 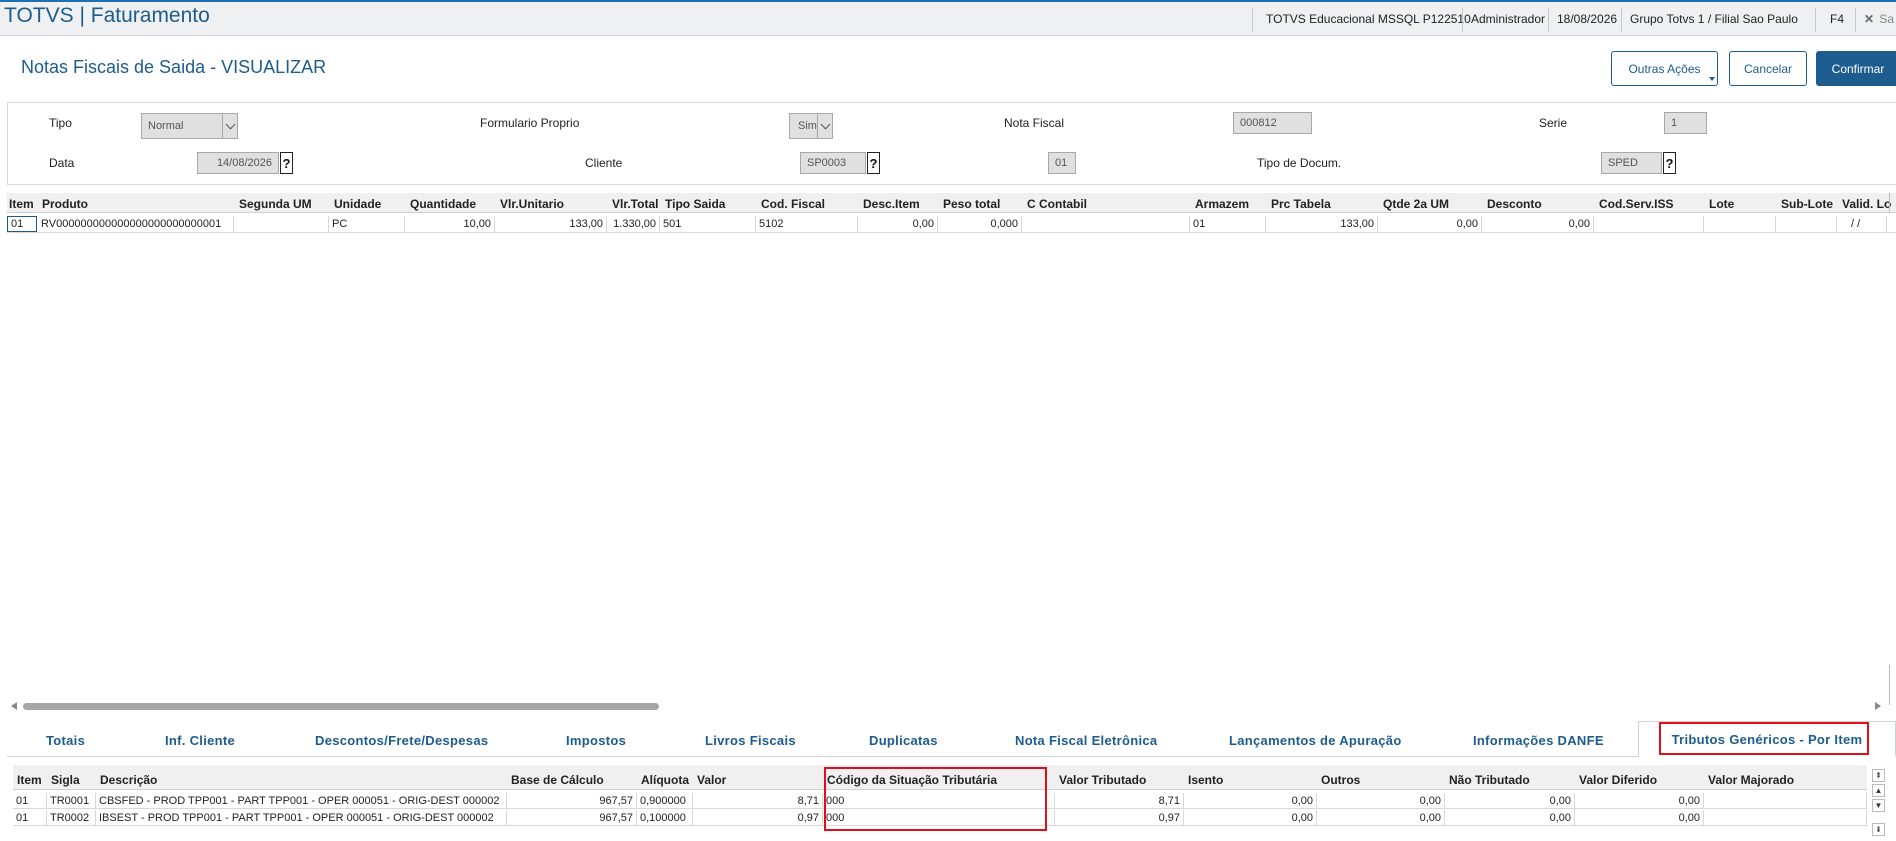 I want to click on confirm-button: Confirmar, so click(x=1856, y=68).